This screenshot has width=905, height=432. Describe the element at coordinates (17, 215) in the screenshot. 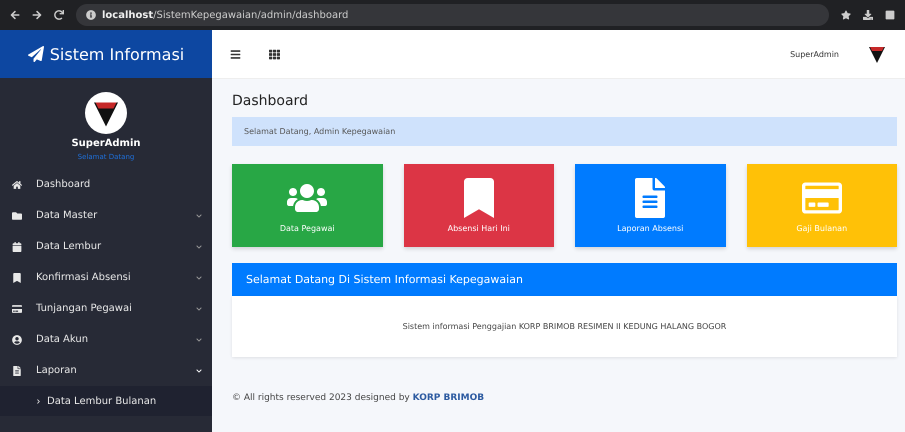

I see `folder-icon` at that location.